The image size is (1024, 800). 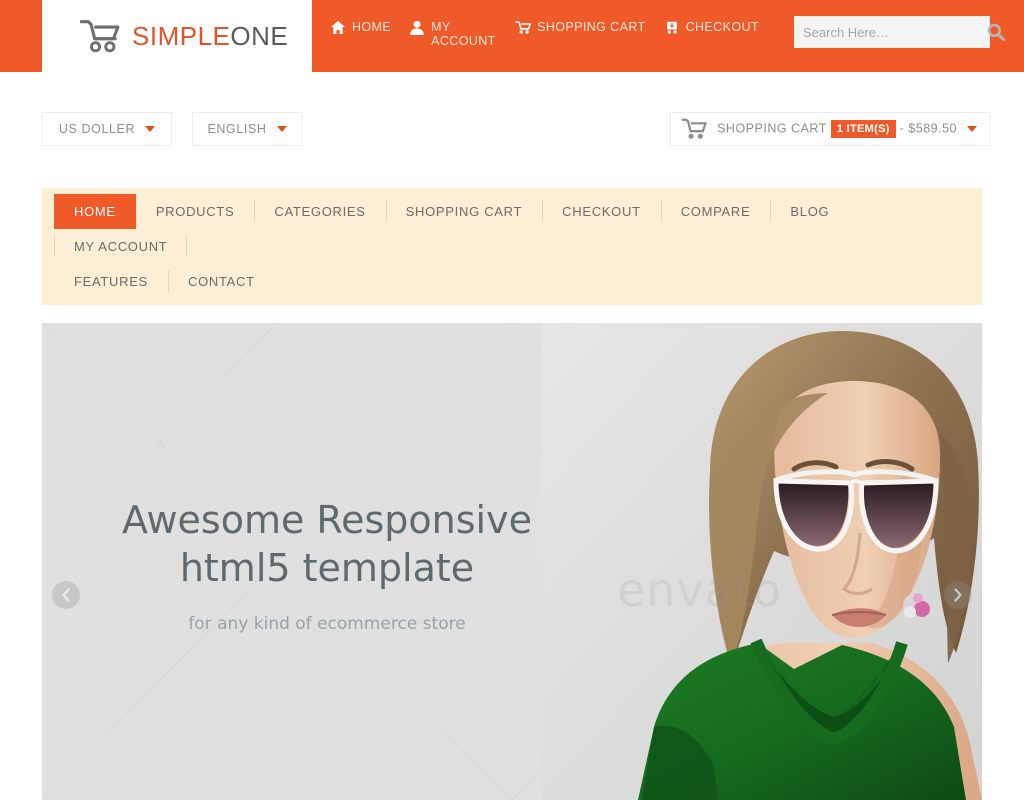 What do you see at coordinates (221, 281) in the screenshot?
I see `nav-item-contact: CONTACT` at bounding box center [221, 281].